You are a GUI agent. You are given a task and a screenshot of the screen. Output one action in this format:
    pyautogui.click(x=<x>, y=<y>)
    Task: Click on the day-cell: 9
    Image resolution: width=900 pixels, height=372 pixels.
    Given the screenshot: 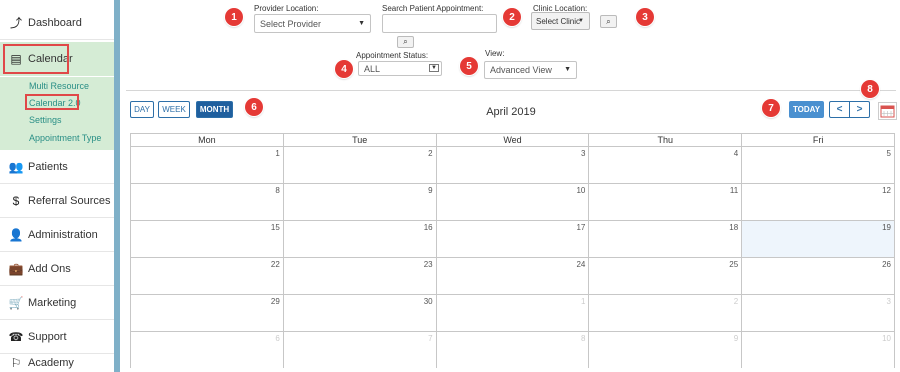 What is the action you would take?
    pyautogui.click(x=360, y=202)
    